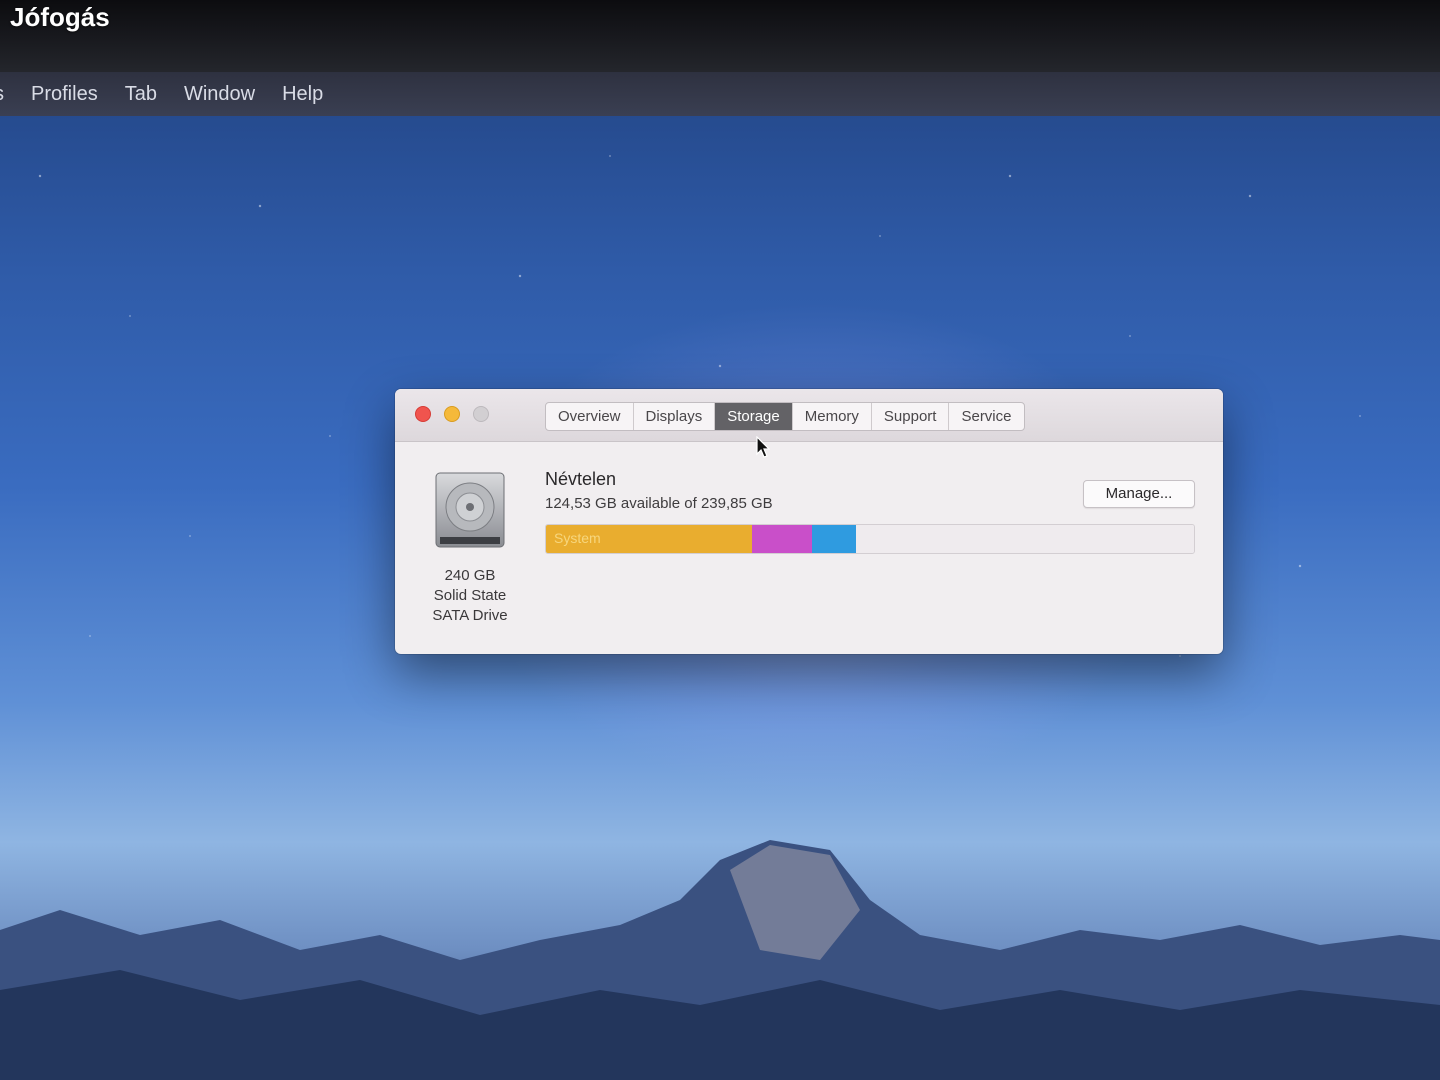 The image size is (1440, 1080). I want to click on storage-segment-system: System, so click(649, 539).